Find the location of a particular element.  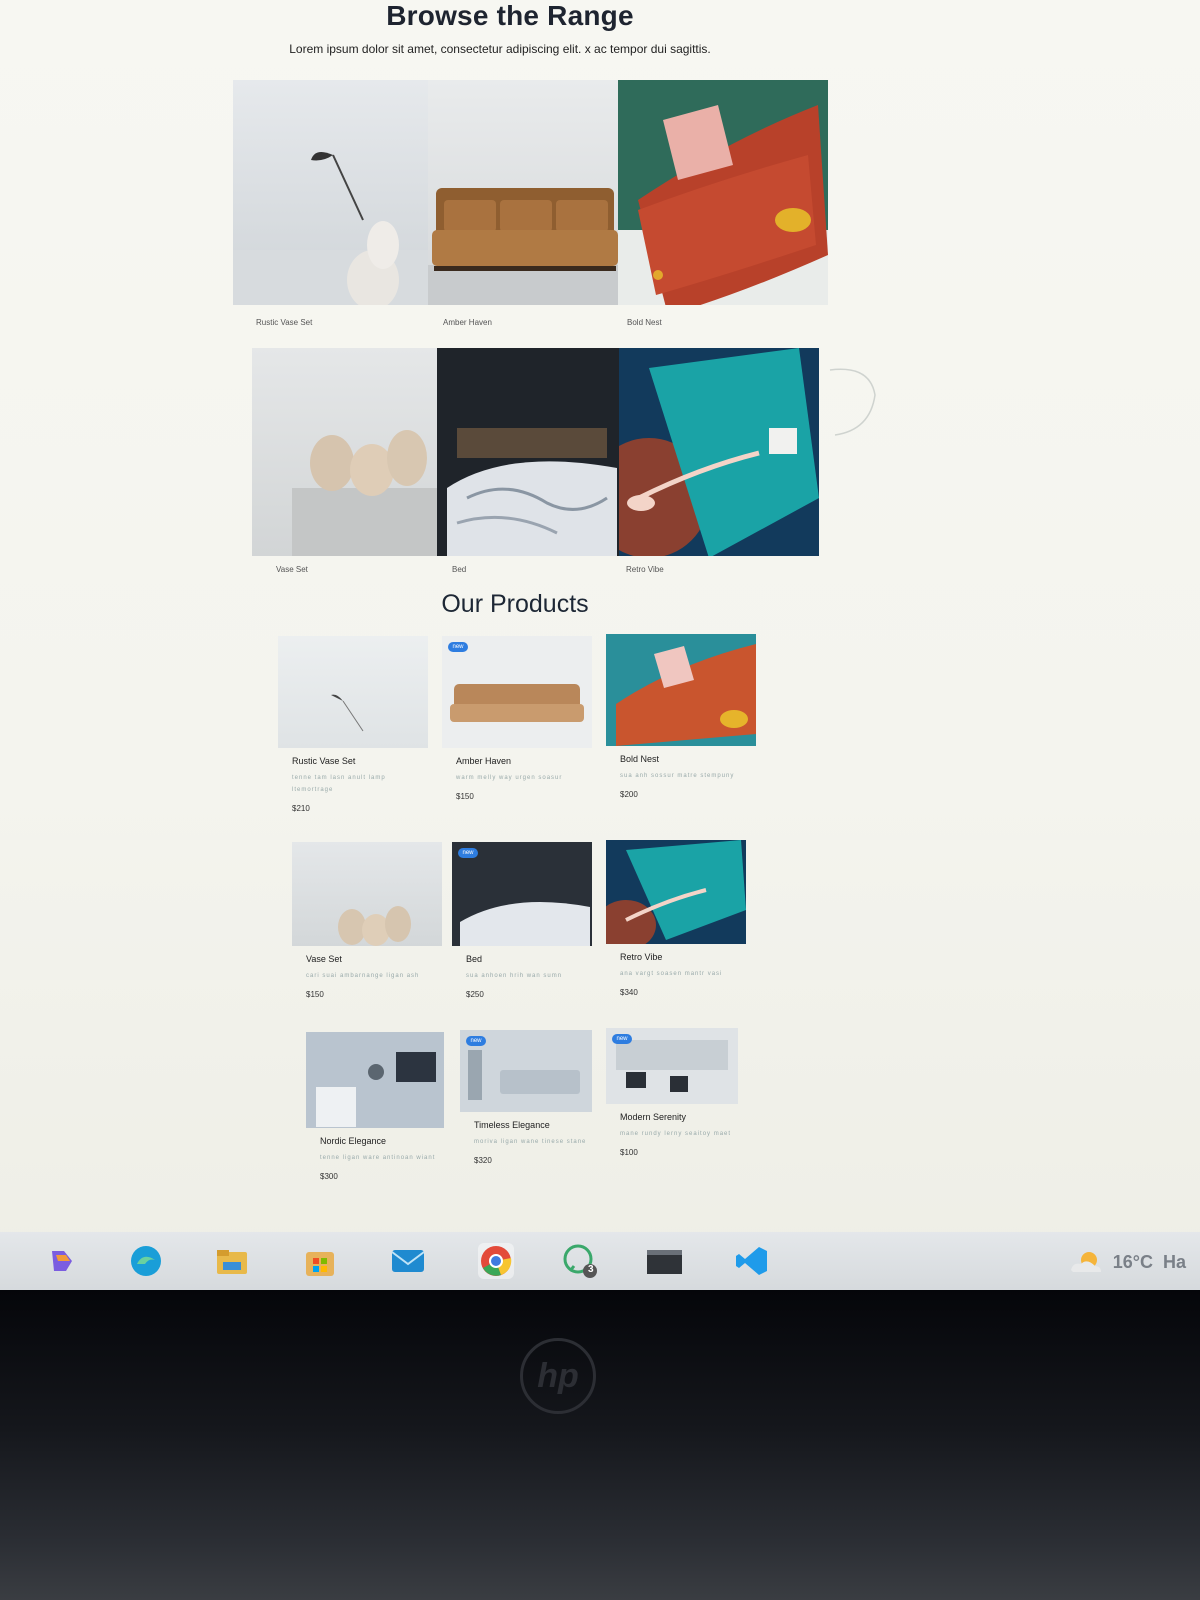

product-card: new Bed sua anhoen hrih wan sumn $250 is located at coordinates (527, 920).